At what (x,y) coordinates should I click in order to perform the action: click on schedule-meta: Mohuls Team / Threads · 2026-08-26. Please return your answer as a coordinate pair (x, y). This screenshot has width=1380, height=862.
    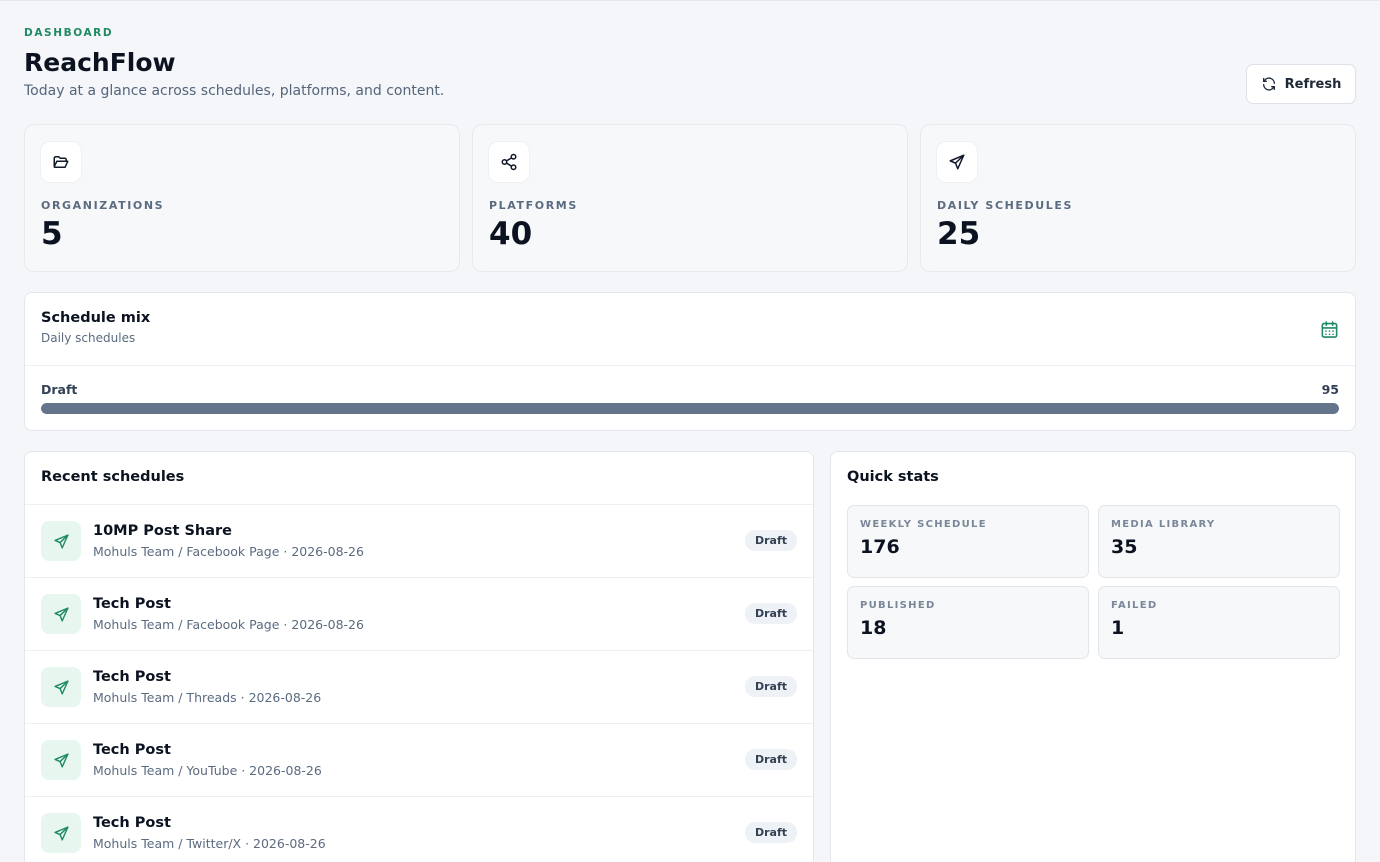
    Looking at the image, I should click on (207, 697).